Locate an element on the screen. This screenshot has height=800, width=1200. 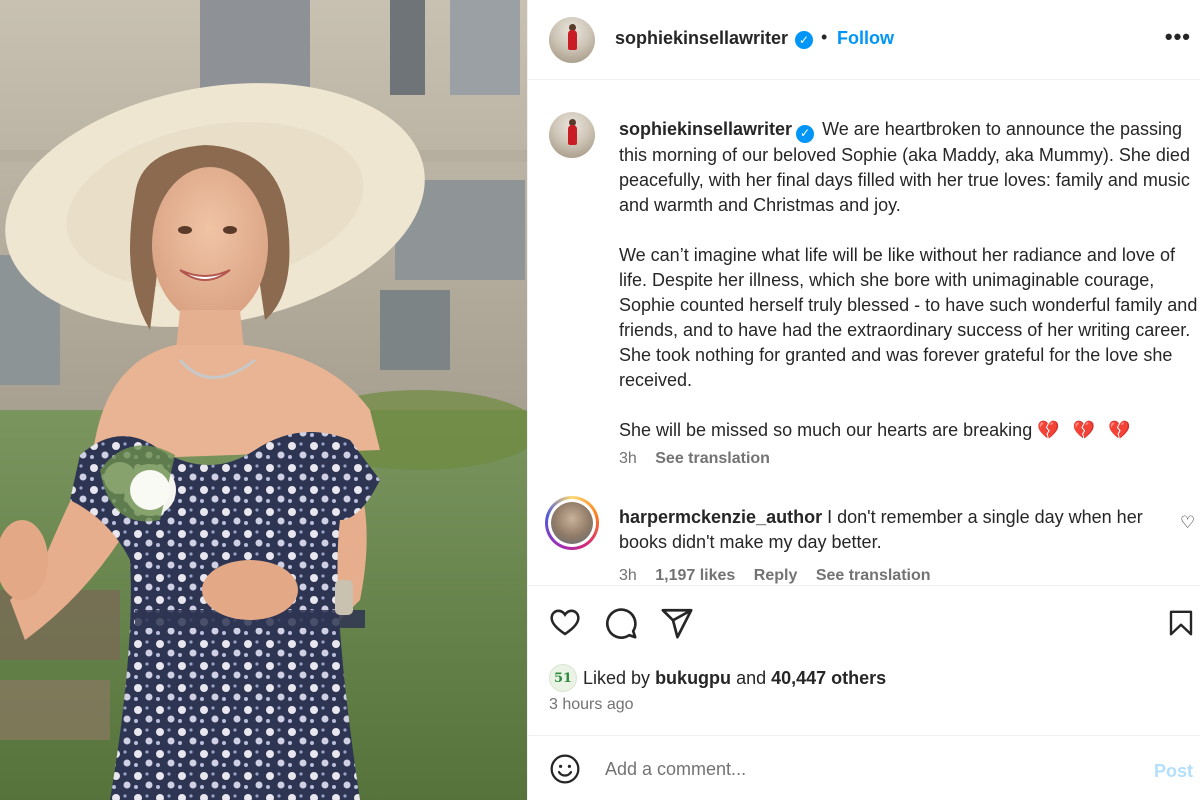
emoji-icon is located at coordinates (565, 769).